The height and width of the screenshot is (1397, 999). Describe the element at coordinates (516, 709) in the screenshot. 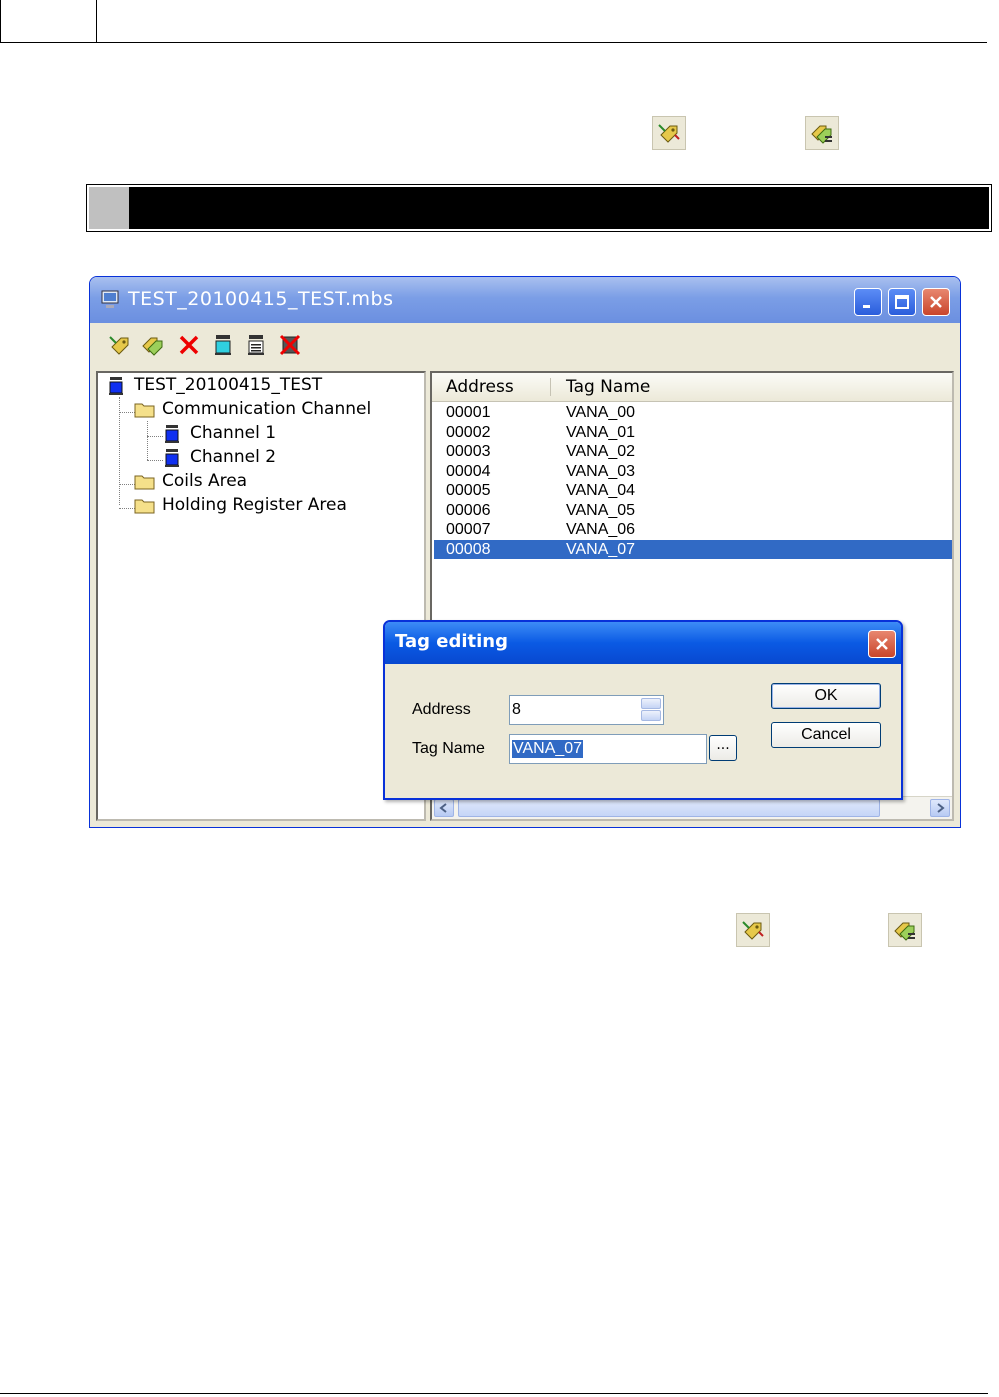

I see `address-value: 8` at that location.